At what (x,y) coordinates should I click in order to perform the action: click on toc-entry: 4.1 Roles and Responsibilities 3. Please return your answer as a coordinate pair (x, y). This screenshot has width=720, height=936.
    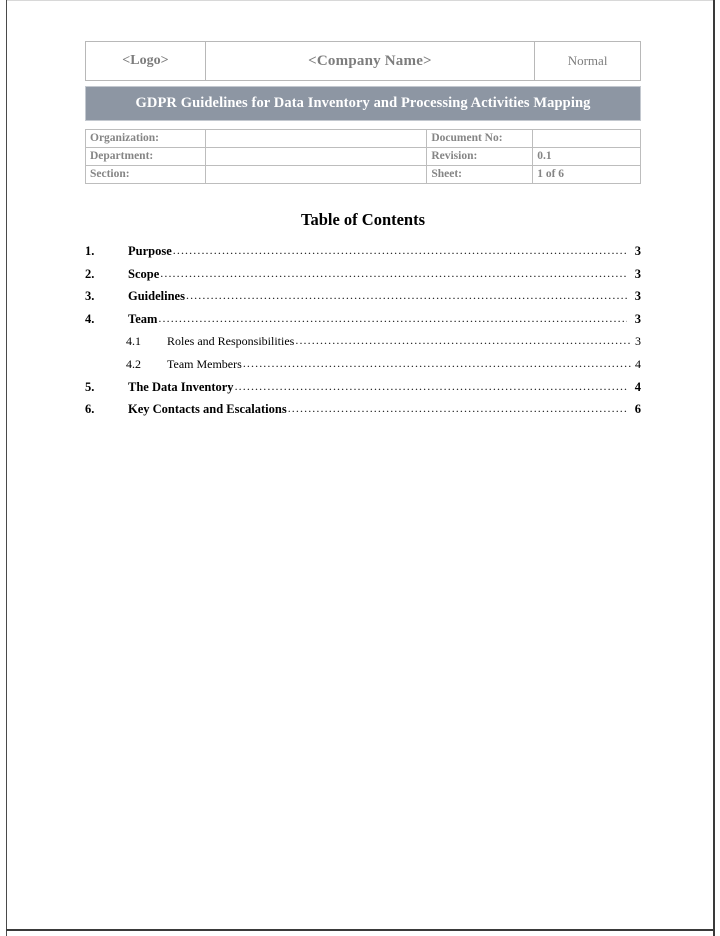
    Looking at the image, I should click on (363, 345).